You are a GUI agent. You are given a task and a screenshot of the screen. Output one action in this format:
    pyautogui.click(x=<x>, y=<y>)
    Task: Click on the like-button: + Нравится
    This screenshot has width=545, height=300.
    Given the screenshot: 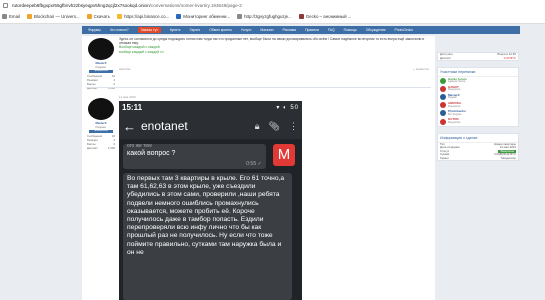 What is the action you would take?
    pyautogui.click(x=421, y=69)
    